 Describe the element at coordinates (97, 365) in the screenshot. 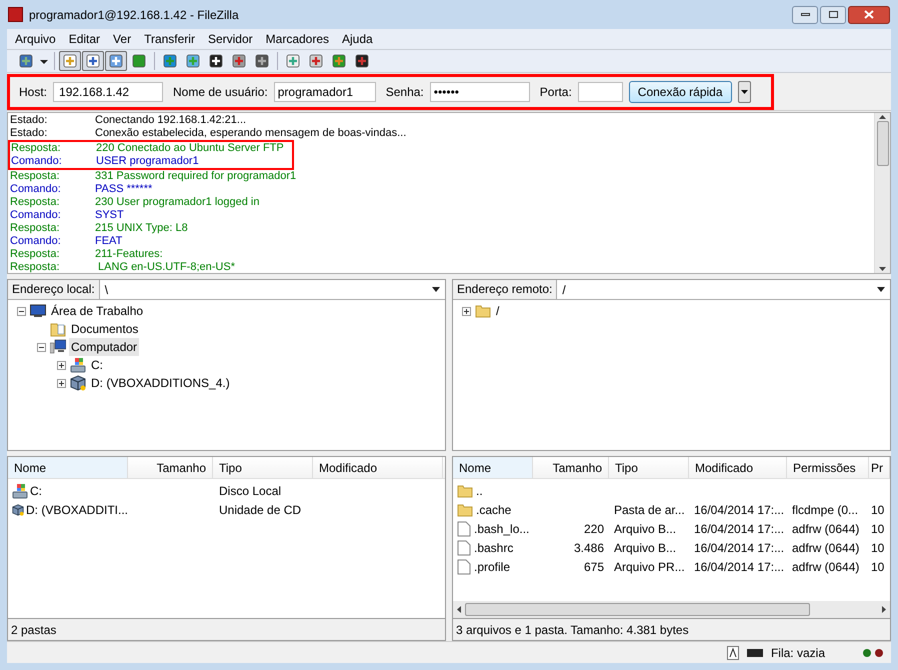

I see `tree-item: C:` at that location.